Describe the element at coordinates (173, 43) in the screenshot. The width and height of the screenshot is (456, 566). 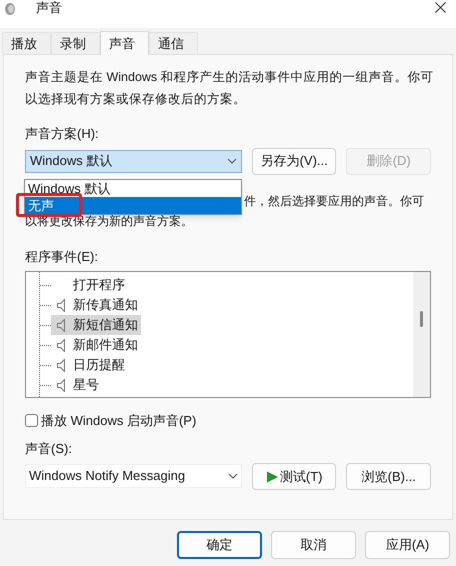
I see `tab: 通信` at that location.